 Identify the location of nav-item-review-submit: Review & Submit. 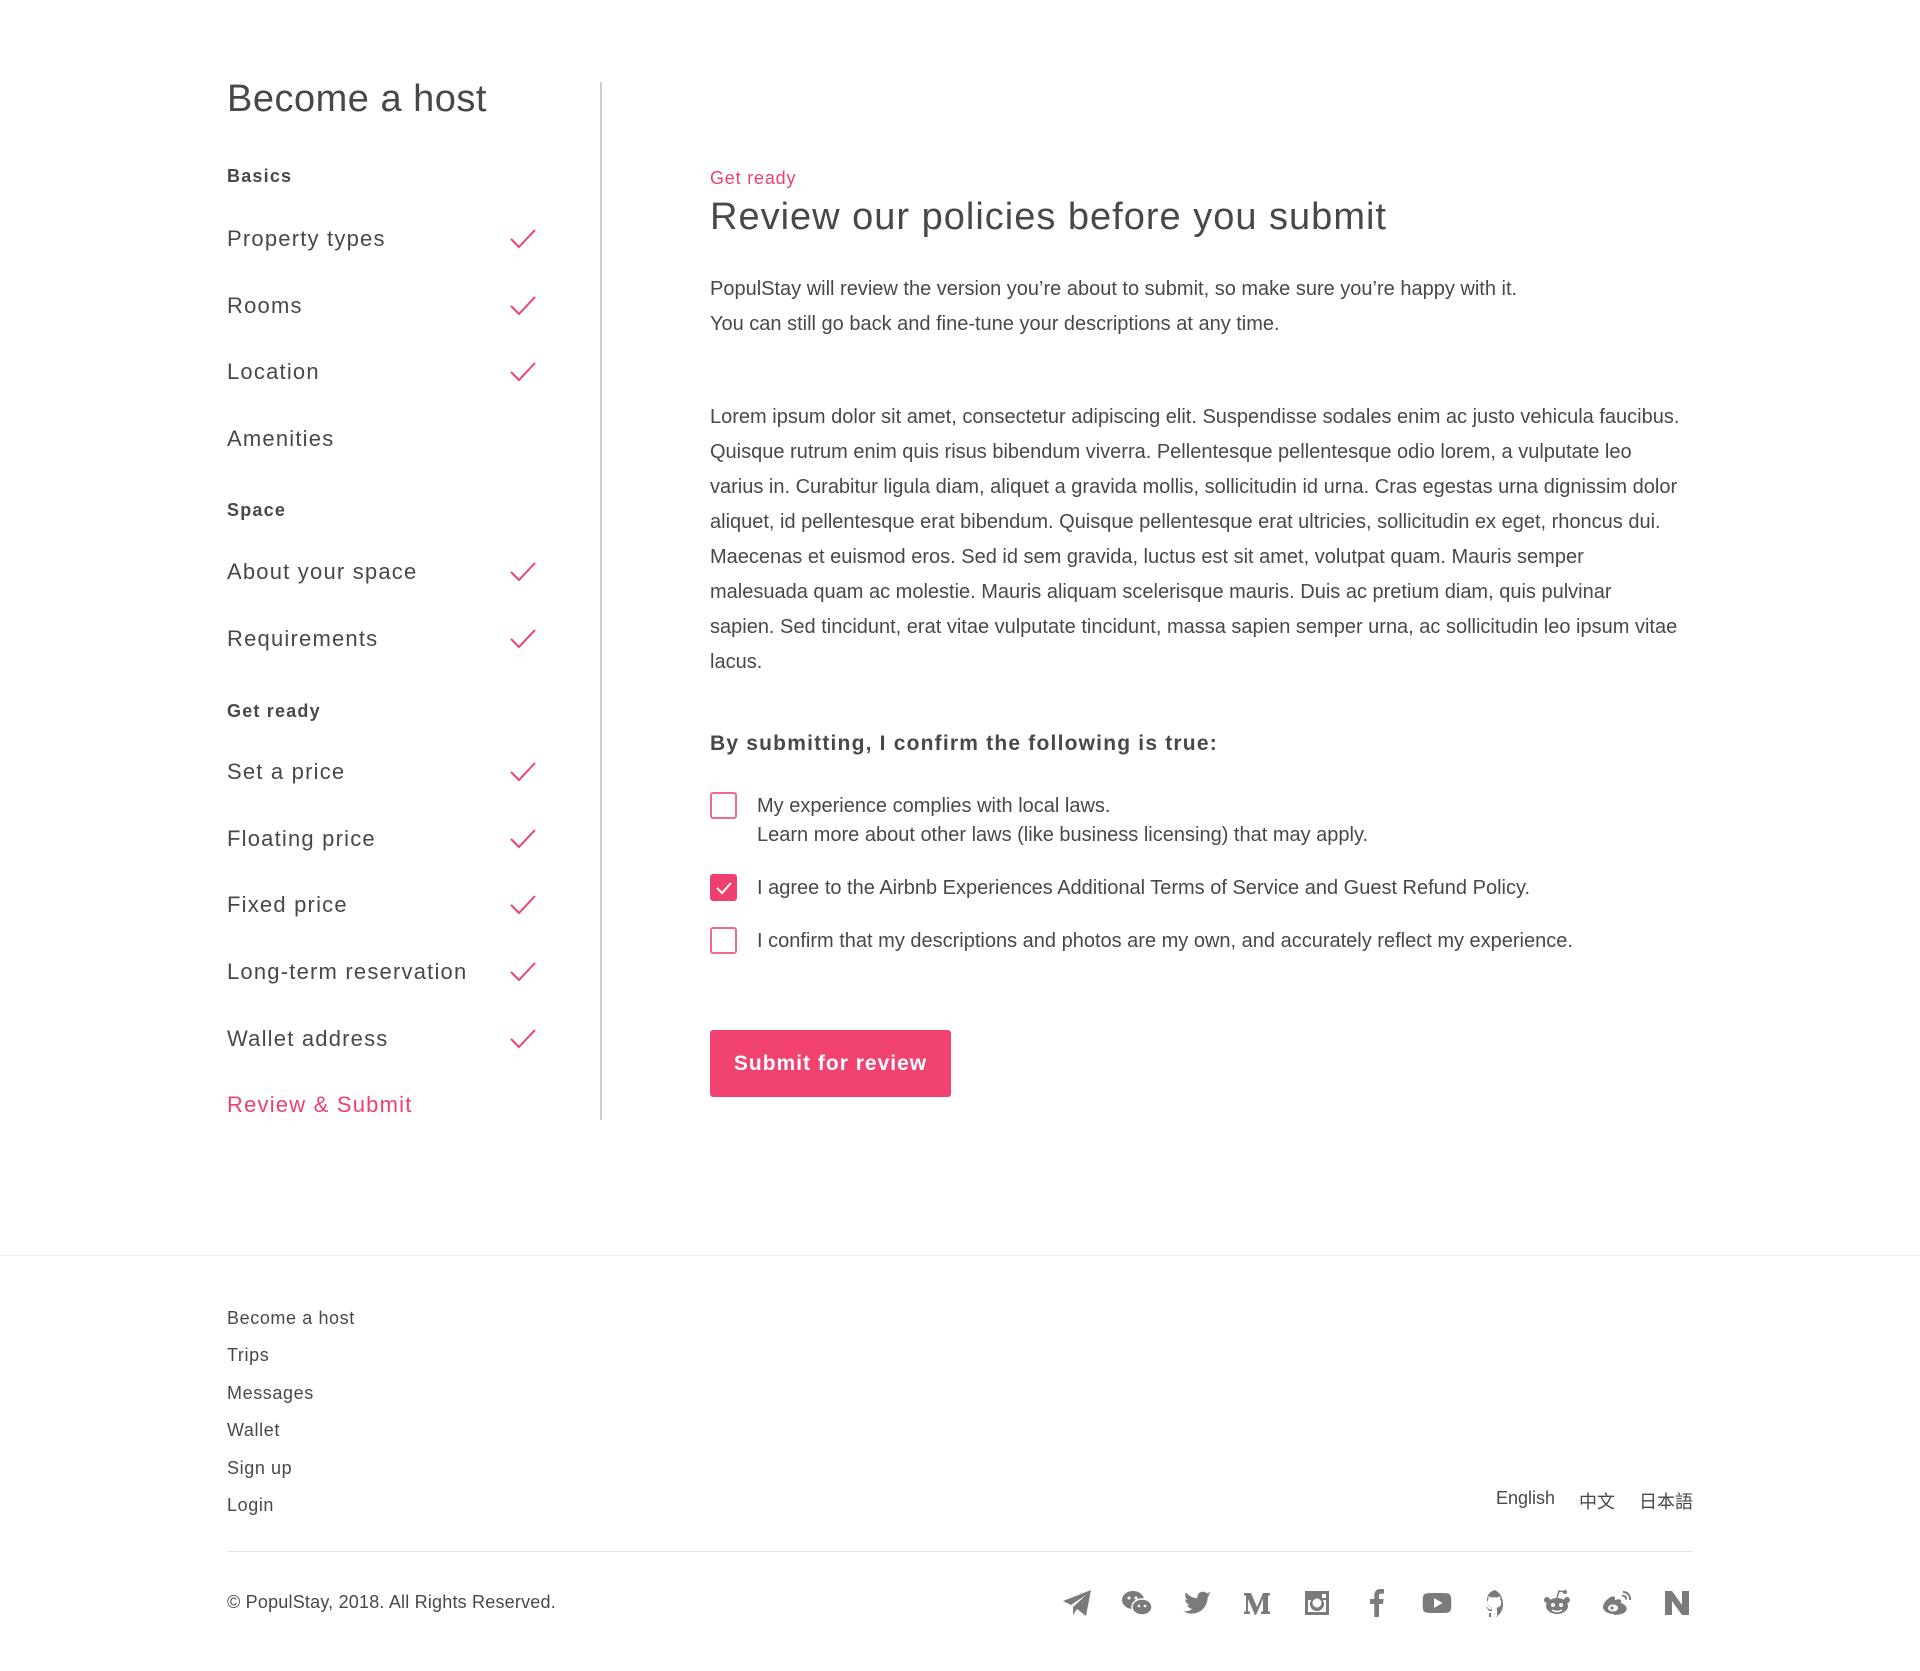
(382, 1105).